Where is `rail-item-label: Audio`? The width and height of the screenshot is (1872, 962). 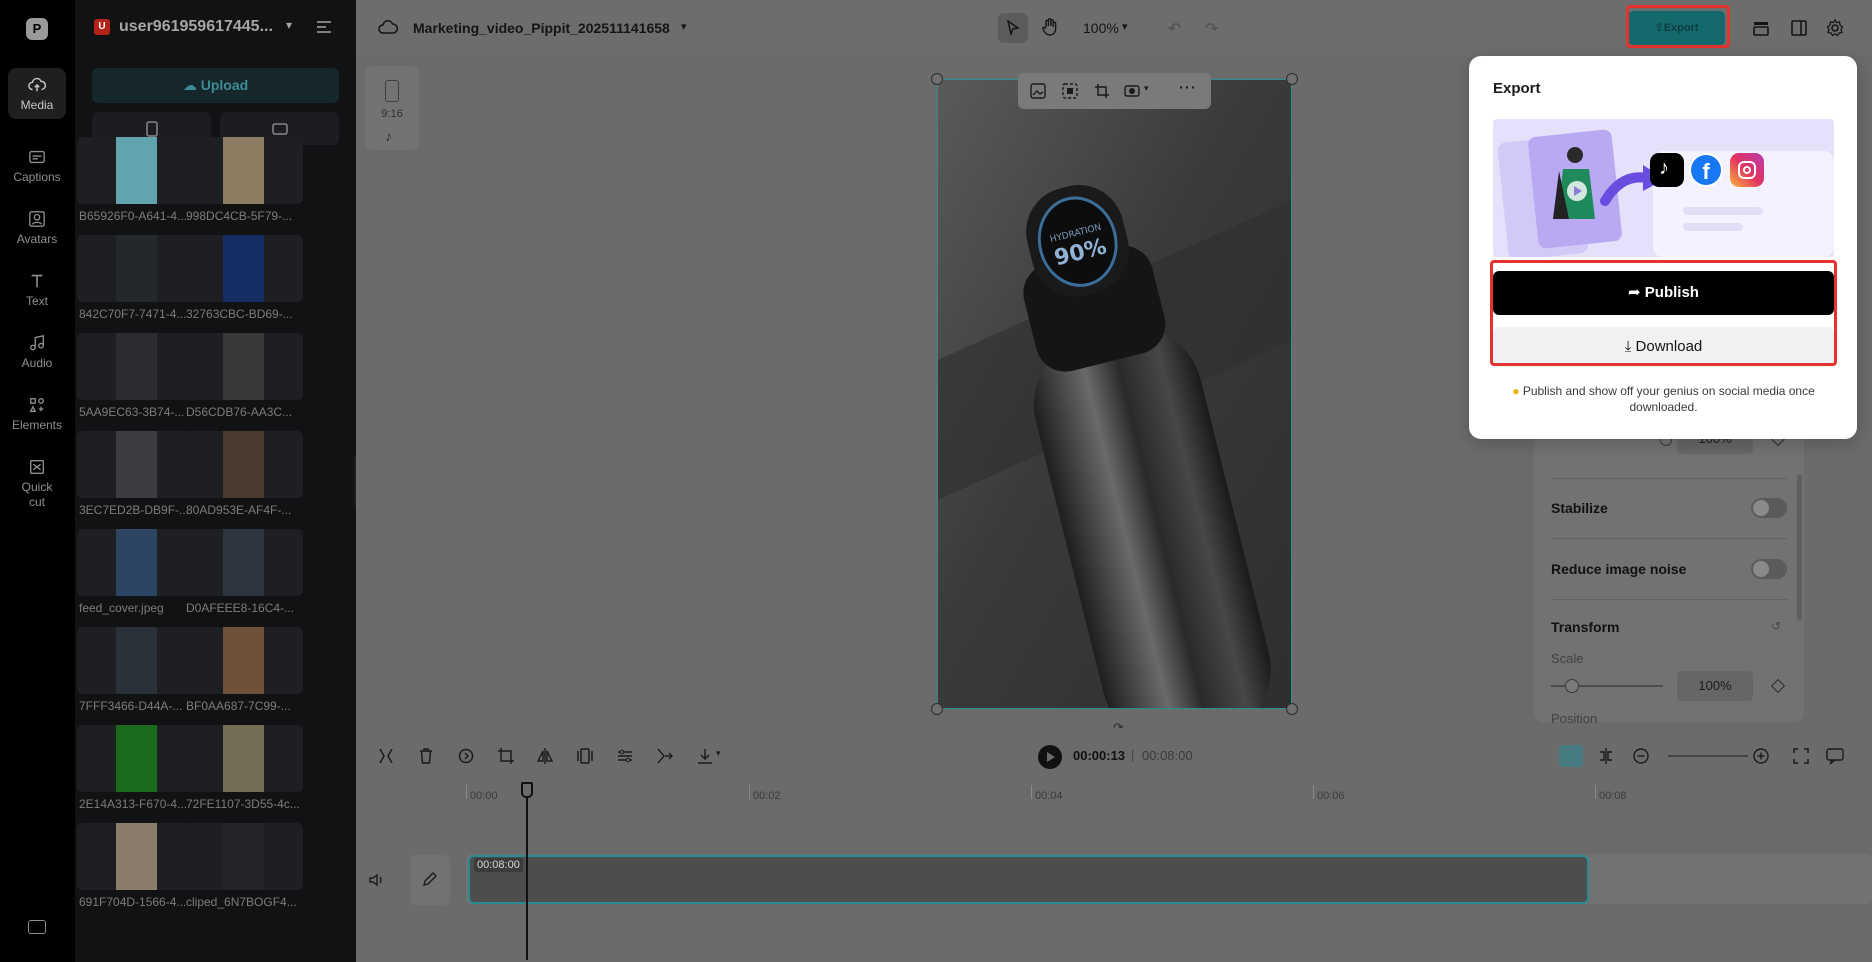 rail-item-label: Audio is located at coordinates (37, 363).